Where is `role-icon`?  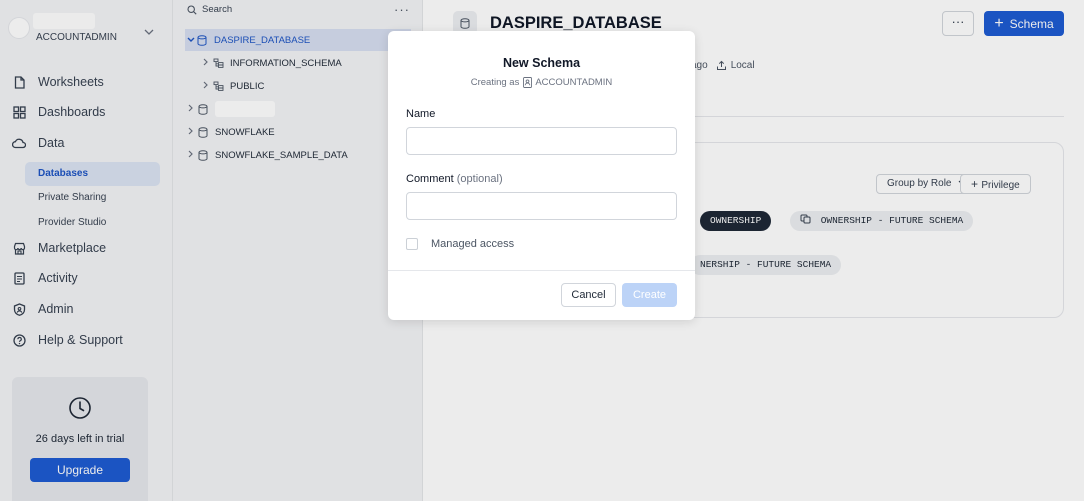
role-icon is located at coordinates (528, 82).